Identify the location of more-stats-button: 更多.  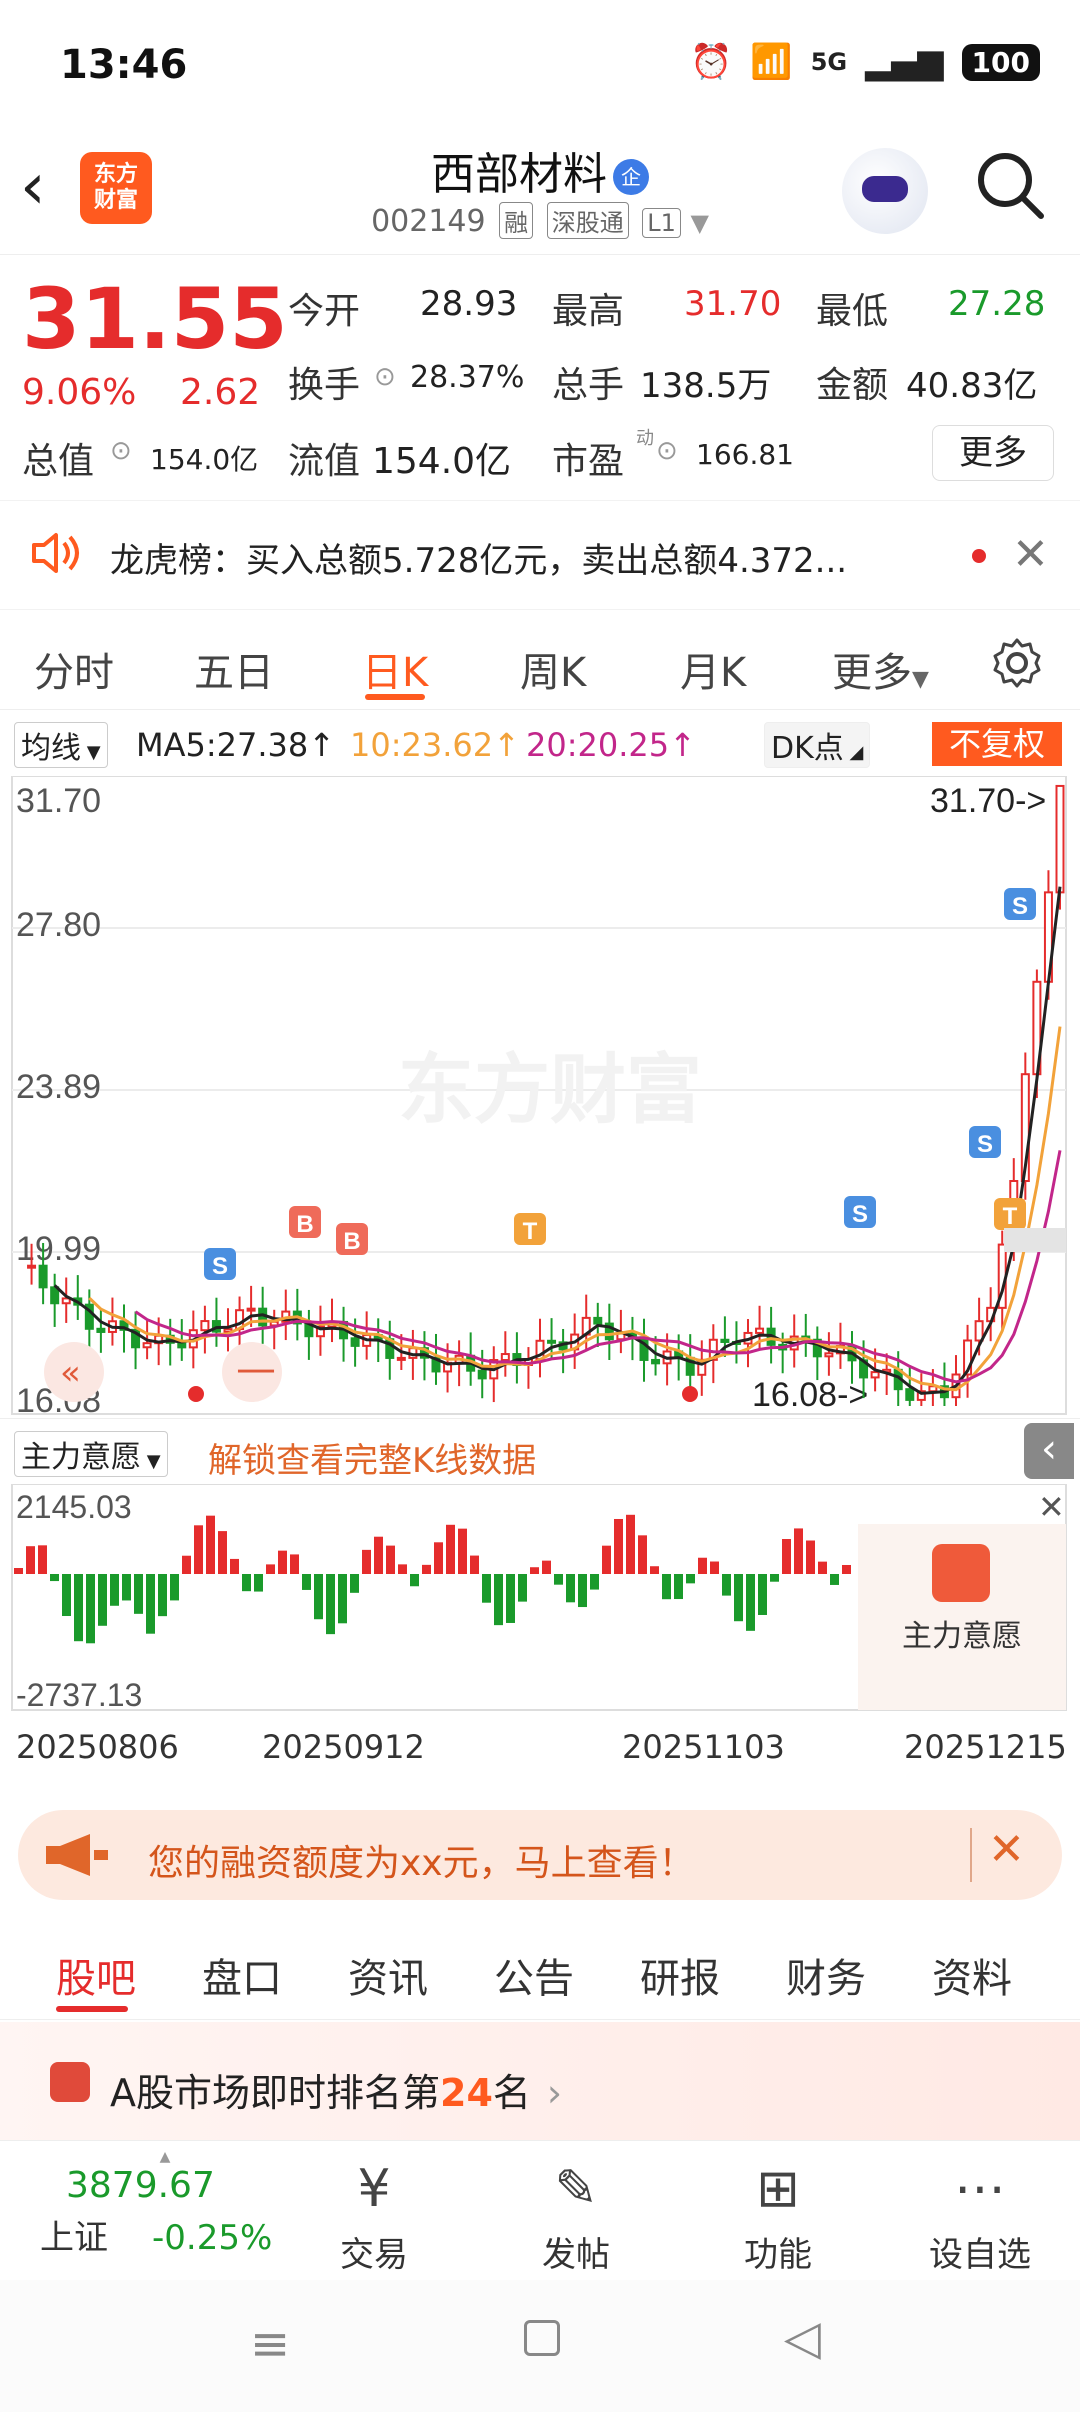
(993, 453).